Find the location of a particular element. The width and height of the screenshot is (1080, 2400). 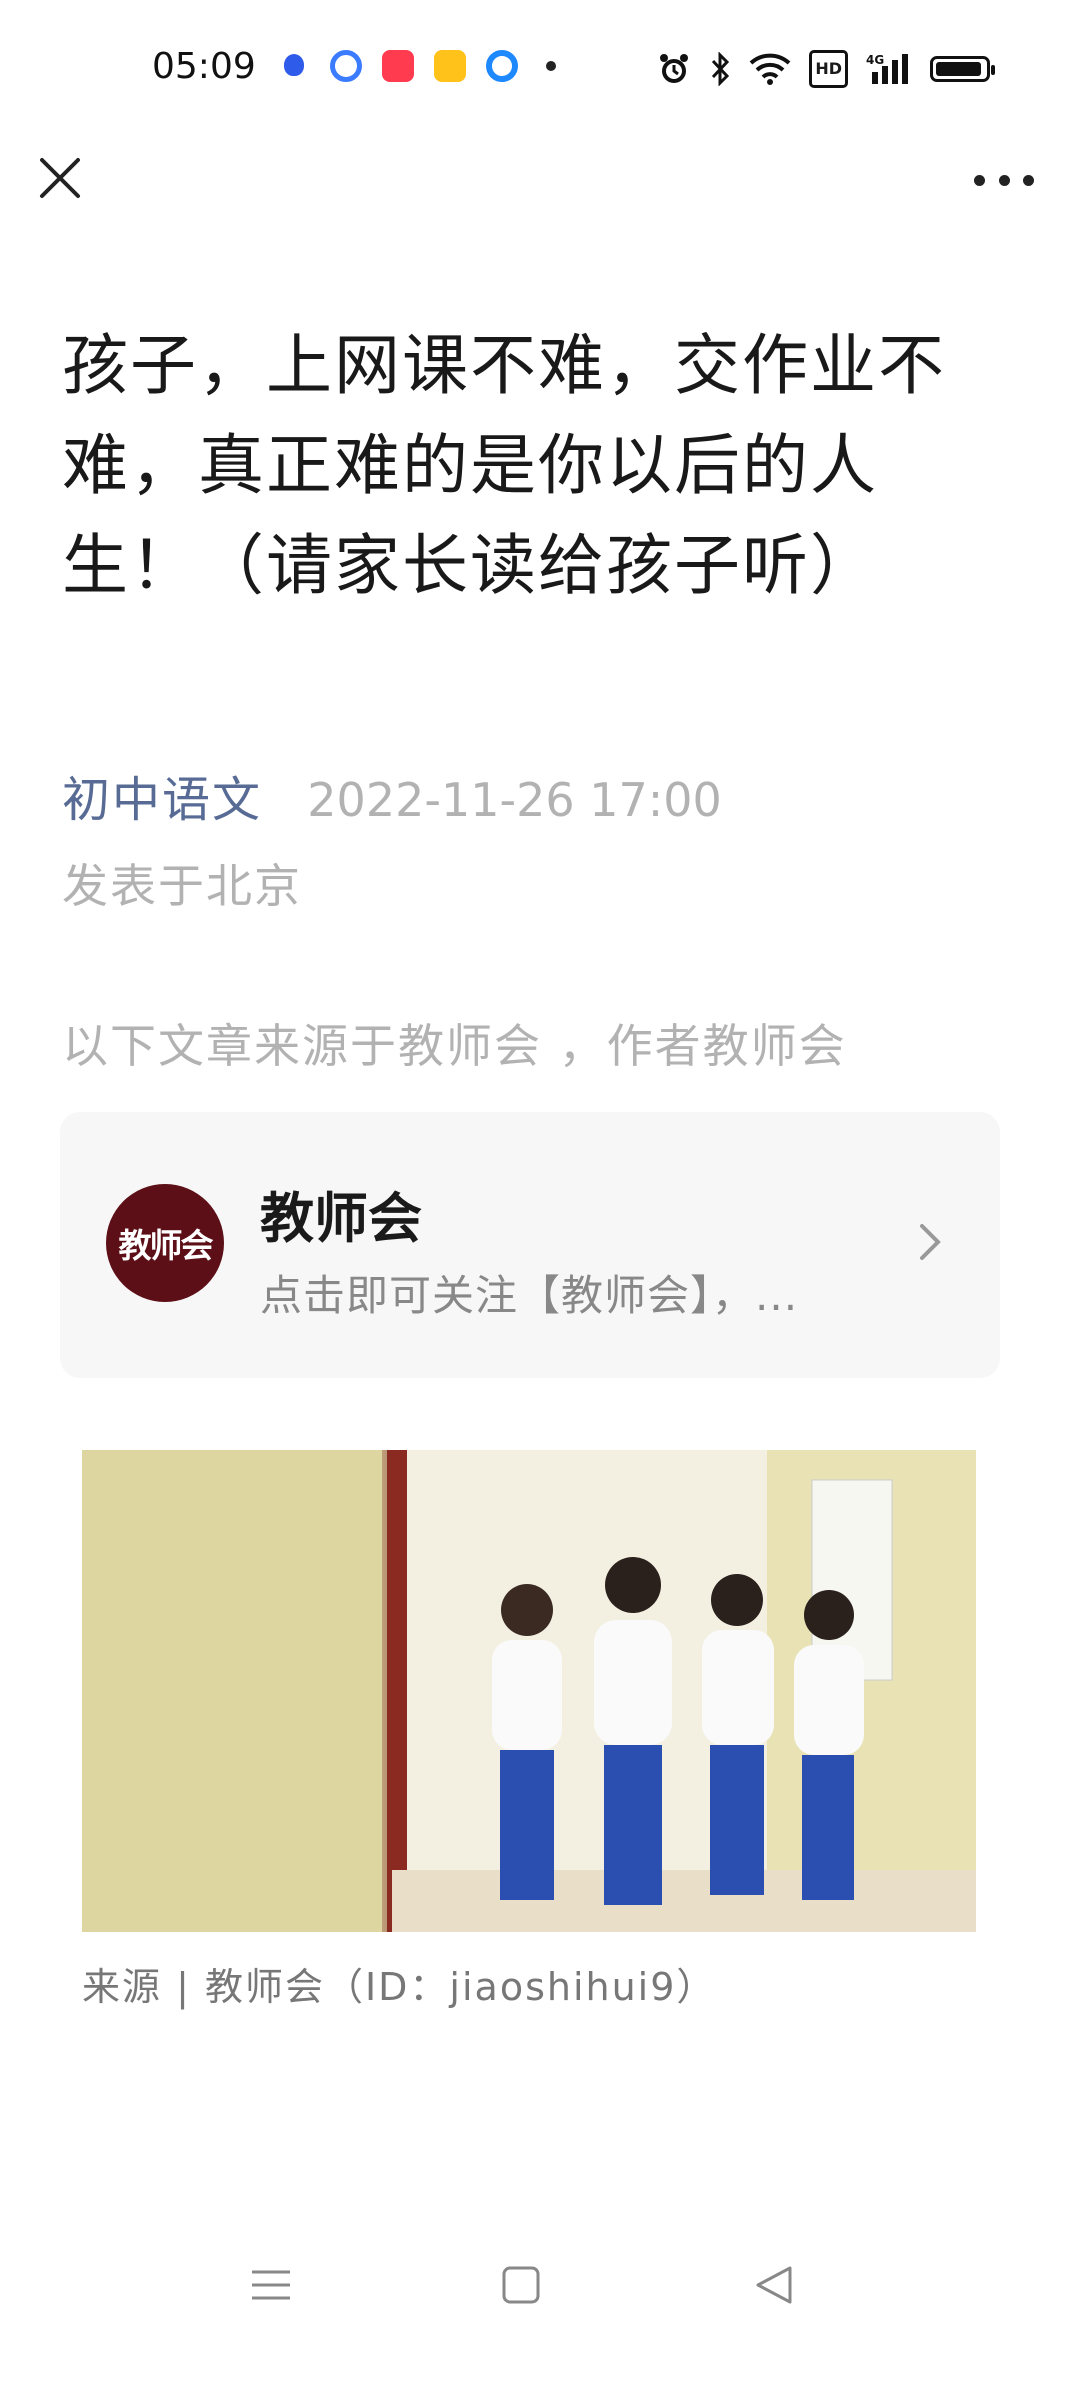

q-browser-icon is located at coordinates (346, 66).